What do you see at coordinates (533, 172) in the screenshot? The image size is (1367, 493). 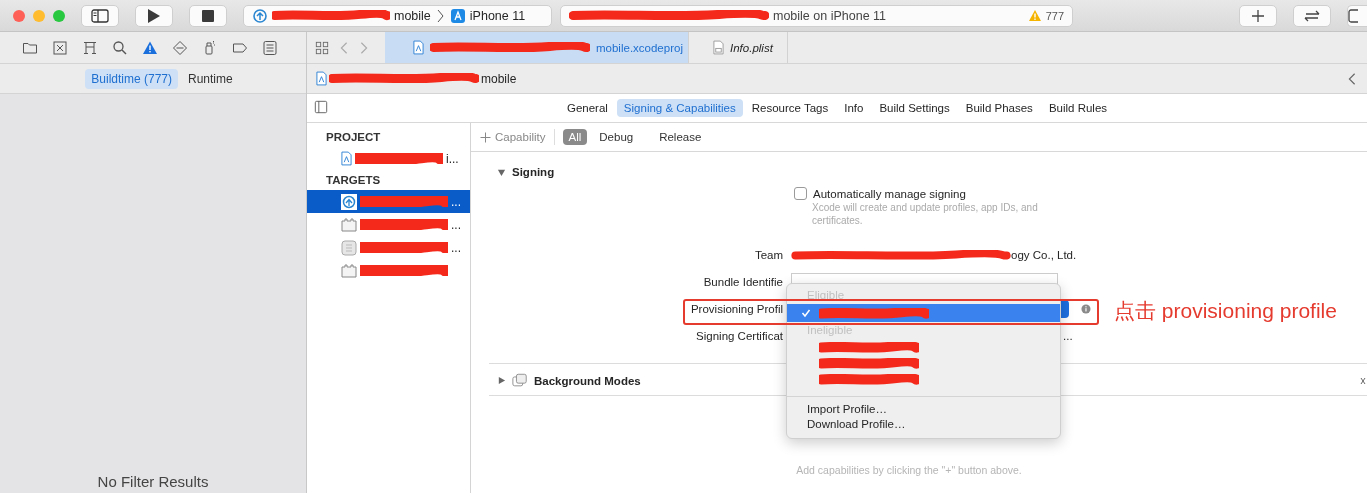 I see `section-title: Signing` at bounding box center [533, 172].